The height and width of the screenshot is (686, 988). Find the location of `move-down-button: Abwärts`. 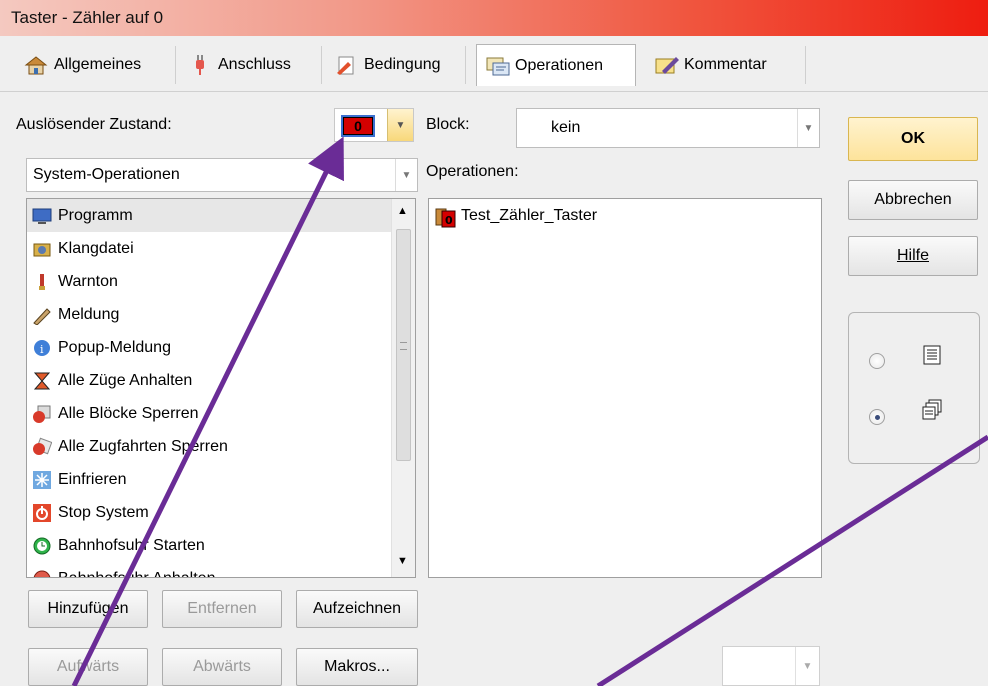

move-down-button: Abwärts is located at coordinates (222, 667).